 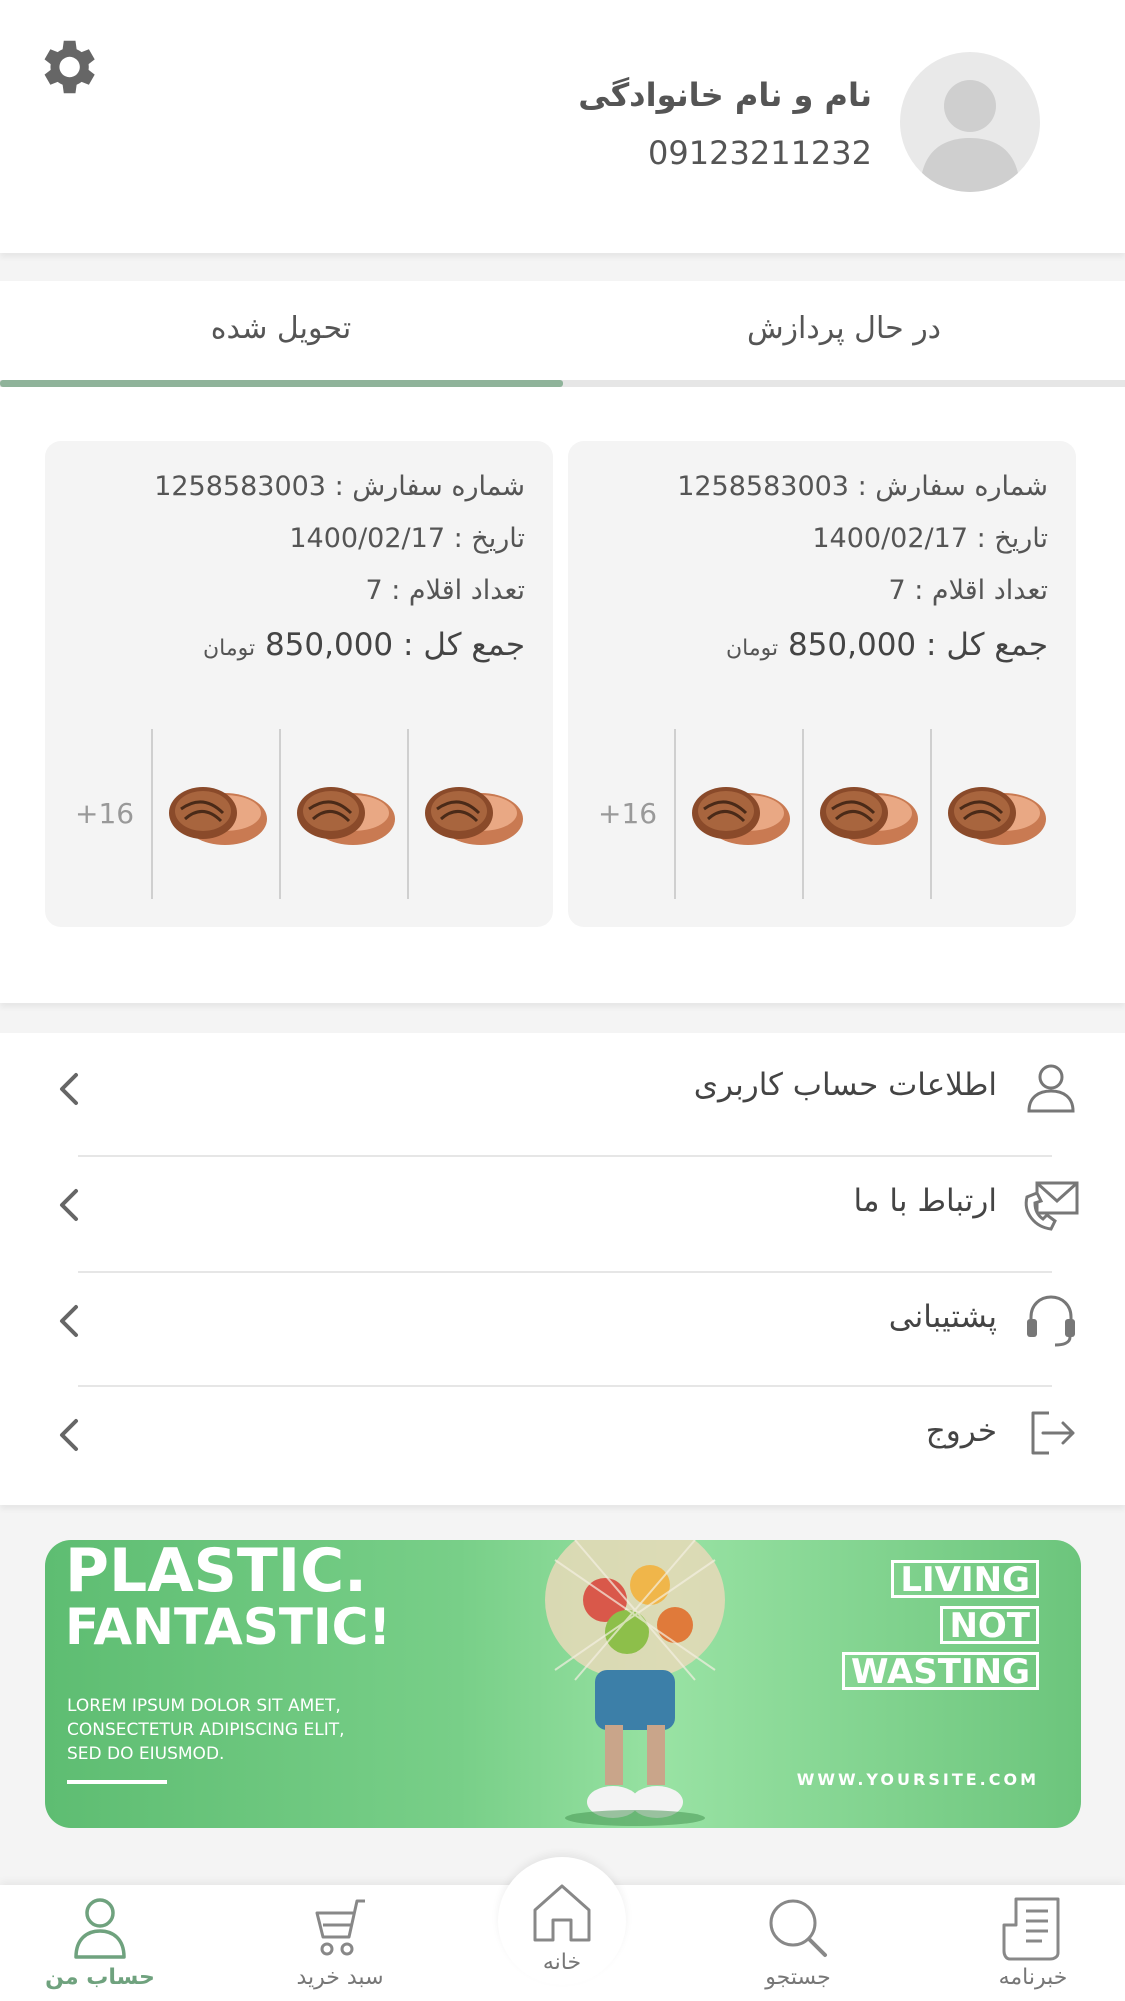 I want to click on menu-item-account-info: اطلاعات حساب کاربری, so click(x=562, y=1091).